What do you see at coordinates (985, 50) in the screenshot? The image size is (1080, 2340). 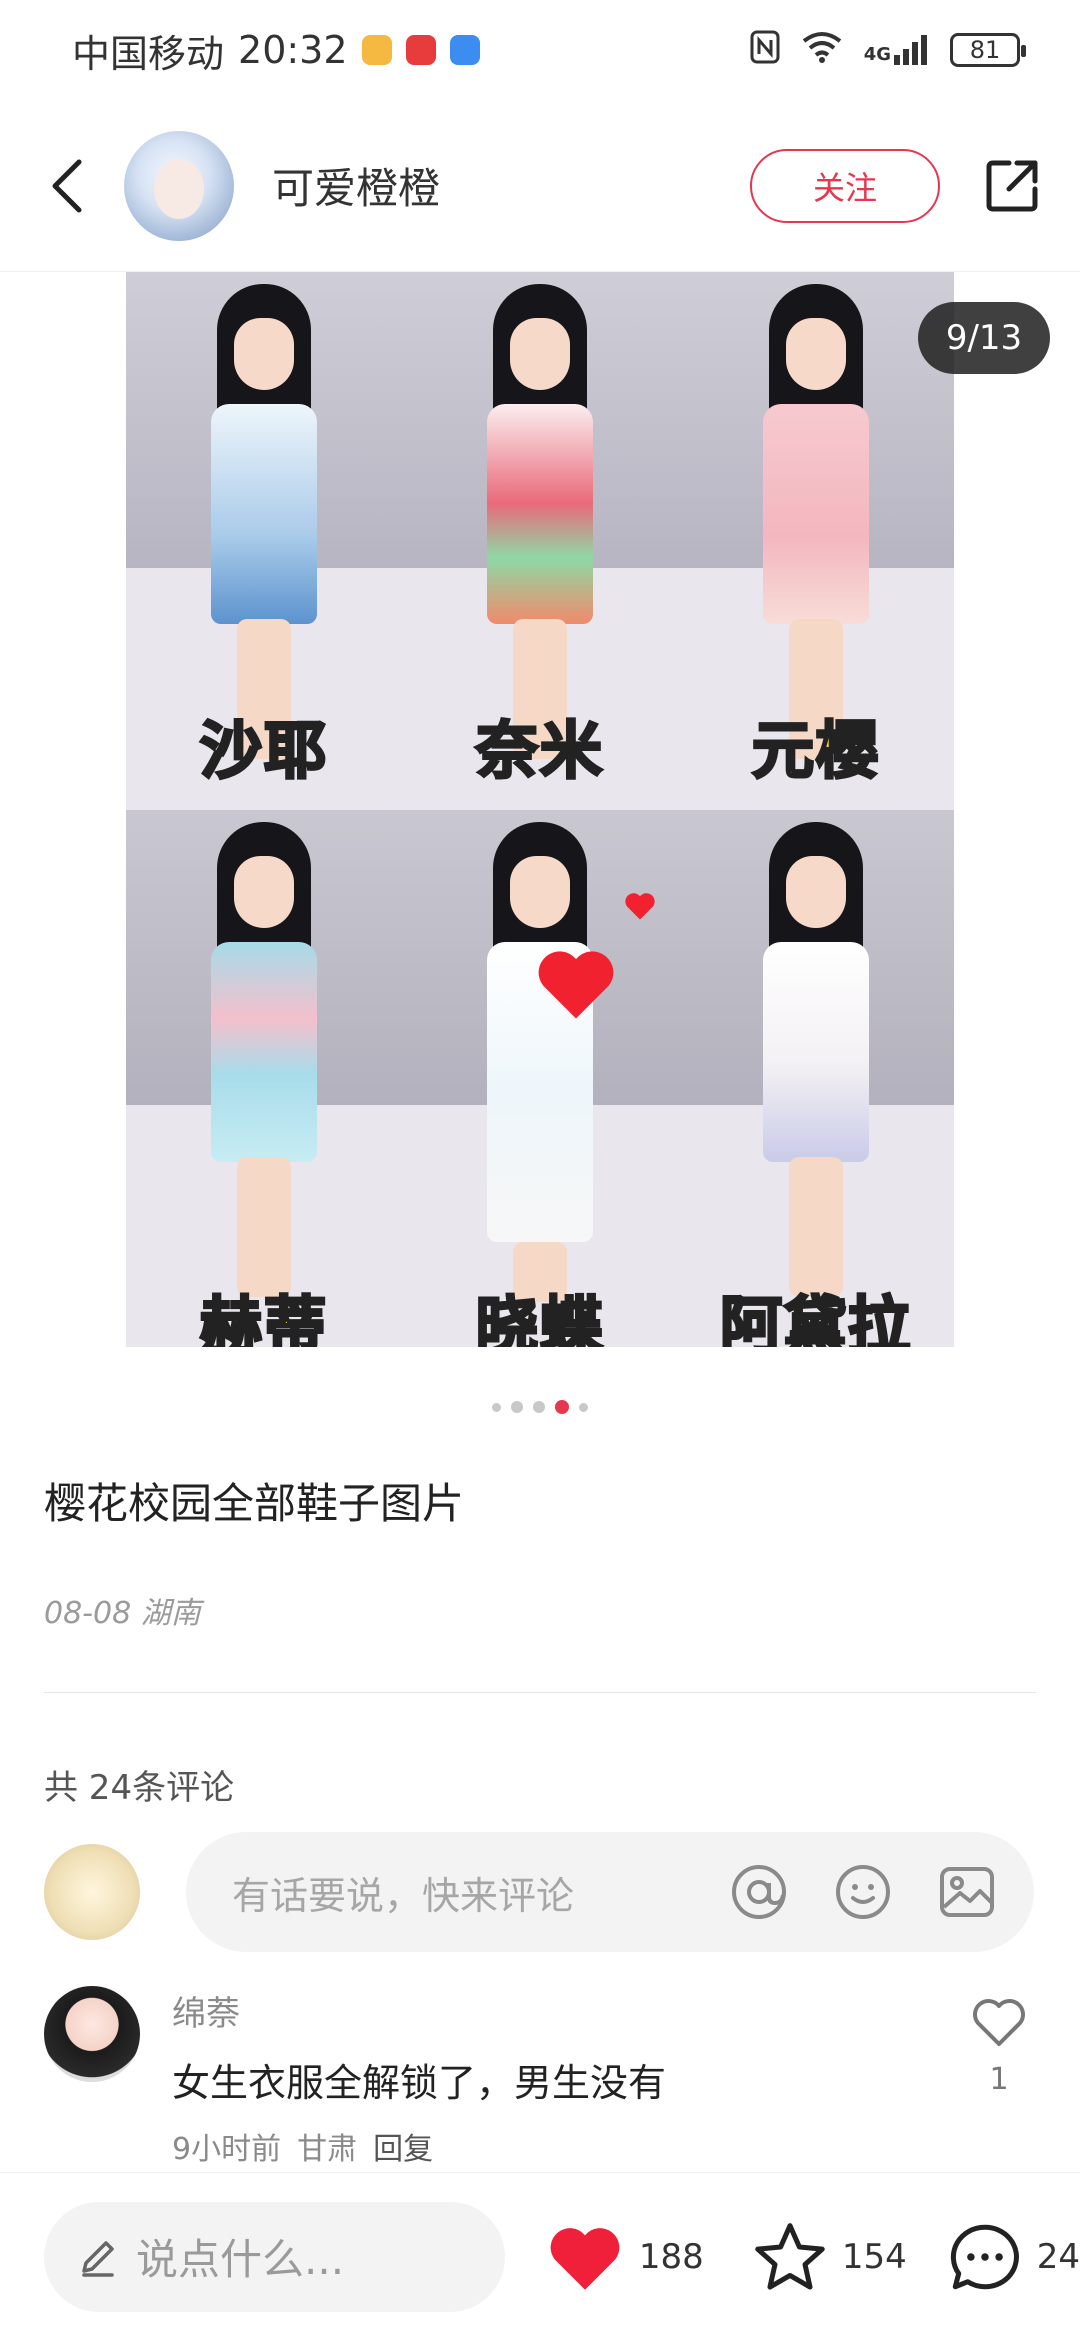 I see `battery-level: 81` at bounding box center [985, 50].